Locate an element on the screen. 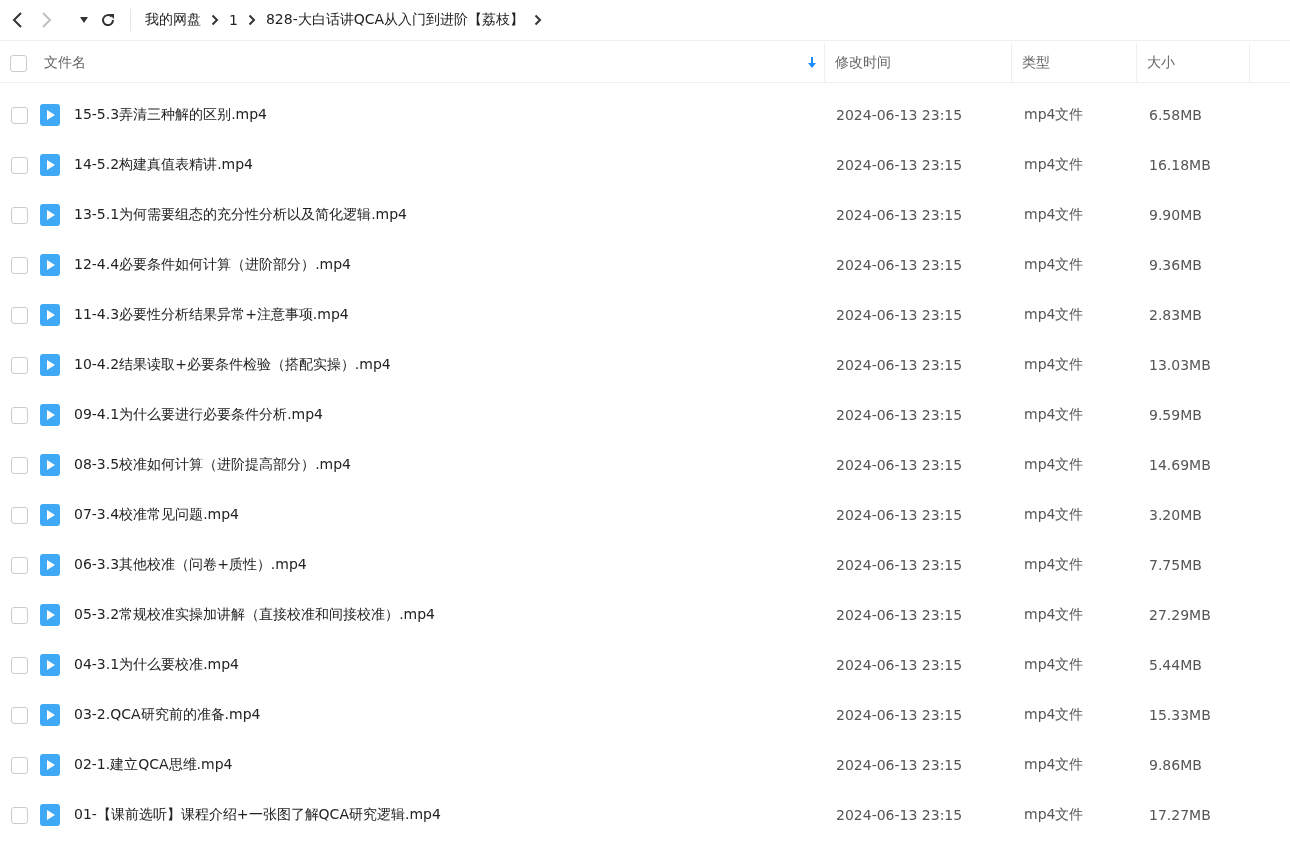 This screenshot has width=1290, height=844. breadcrumb-link: 828-大白话讲QCA从入门到进阶【荔枝】 is located at coordinates (395, 20).